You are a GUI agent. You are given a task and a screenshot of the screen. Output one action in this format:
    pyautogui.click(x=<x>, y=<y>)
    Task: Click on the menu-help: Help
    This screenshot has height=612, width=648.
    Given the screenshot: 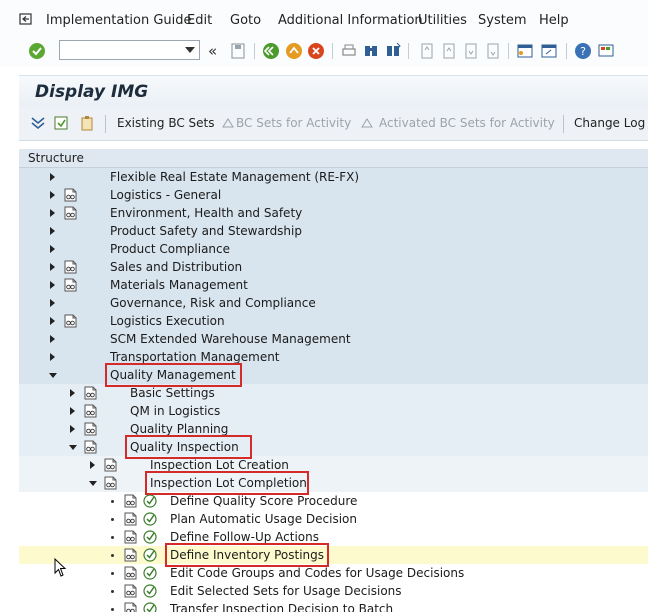 What is the action you would take?
    pyautogui.click(x=554, y=20)
    